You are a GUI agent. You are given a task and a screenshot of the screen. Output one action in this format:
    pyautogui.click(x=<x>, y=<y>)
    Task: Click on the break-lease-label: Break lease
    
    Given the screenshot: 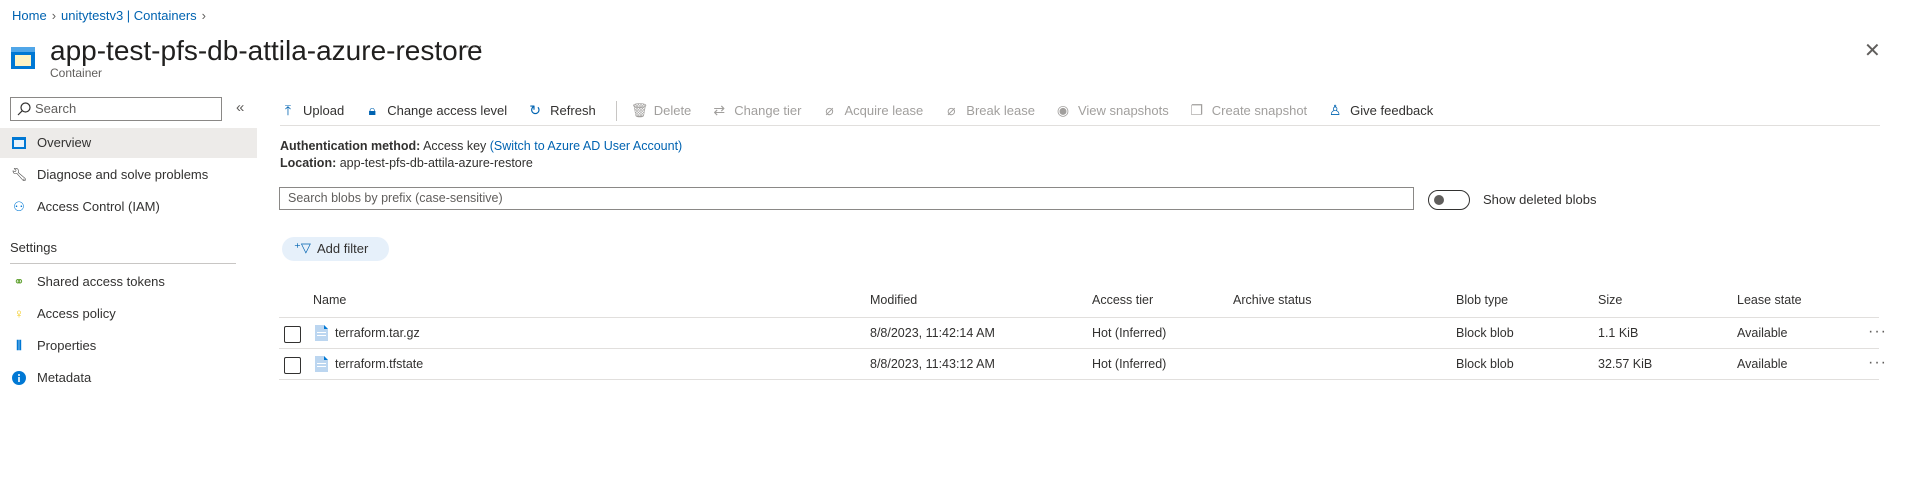 What is the action you would take?
    pyautogui.click(x=1000, y=110)
    